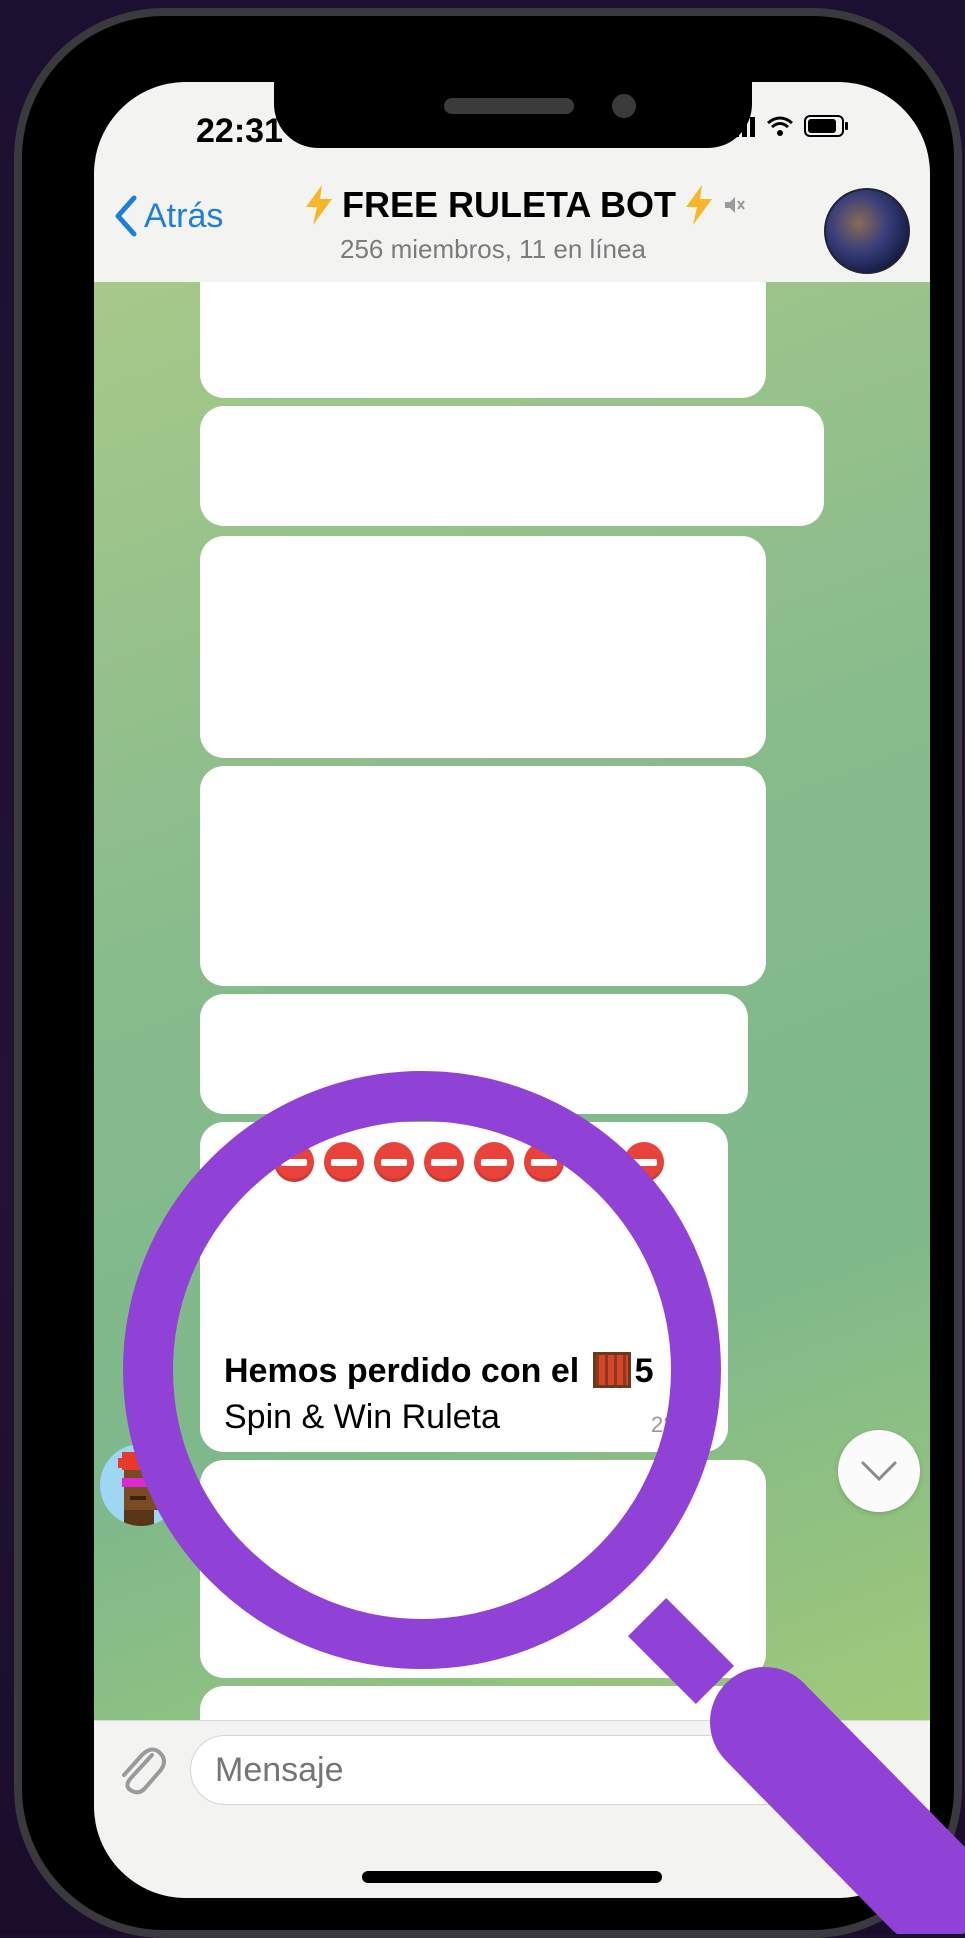 This screenshot has height=1938, width=965. I want to click on status-icons, so click(788, 126).